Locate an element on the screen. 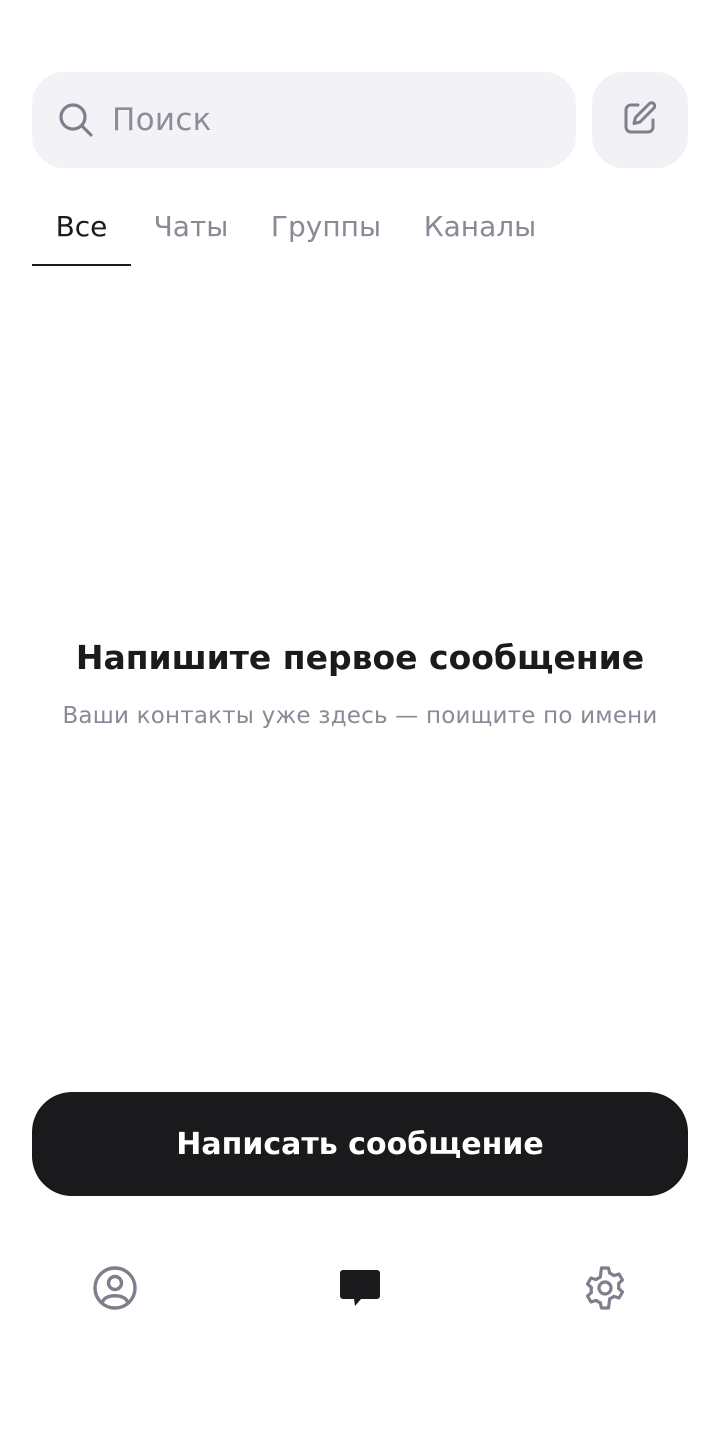  profile-icon is located at coordinates (115, 1290).